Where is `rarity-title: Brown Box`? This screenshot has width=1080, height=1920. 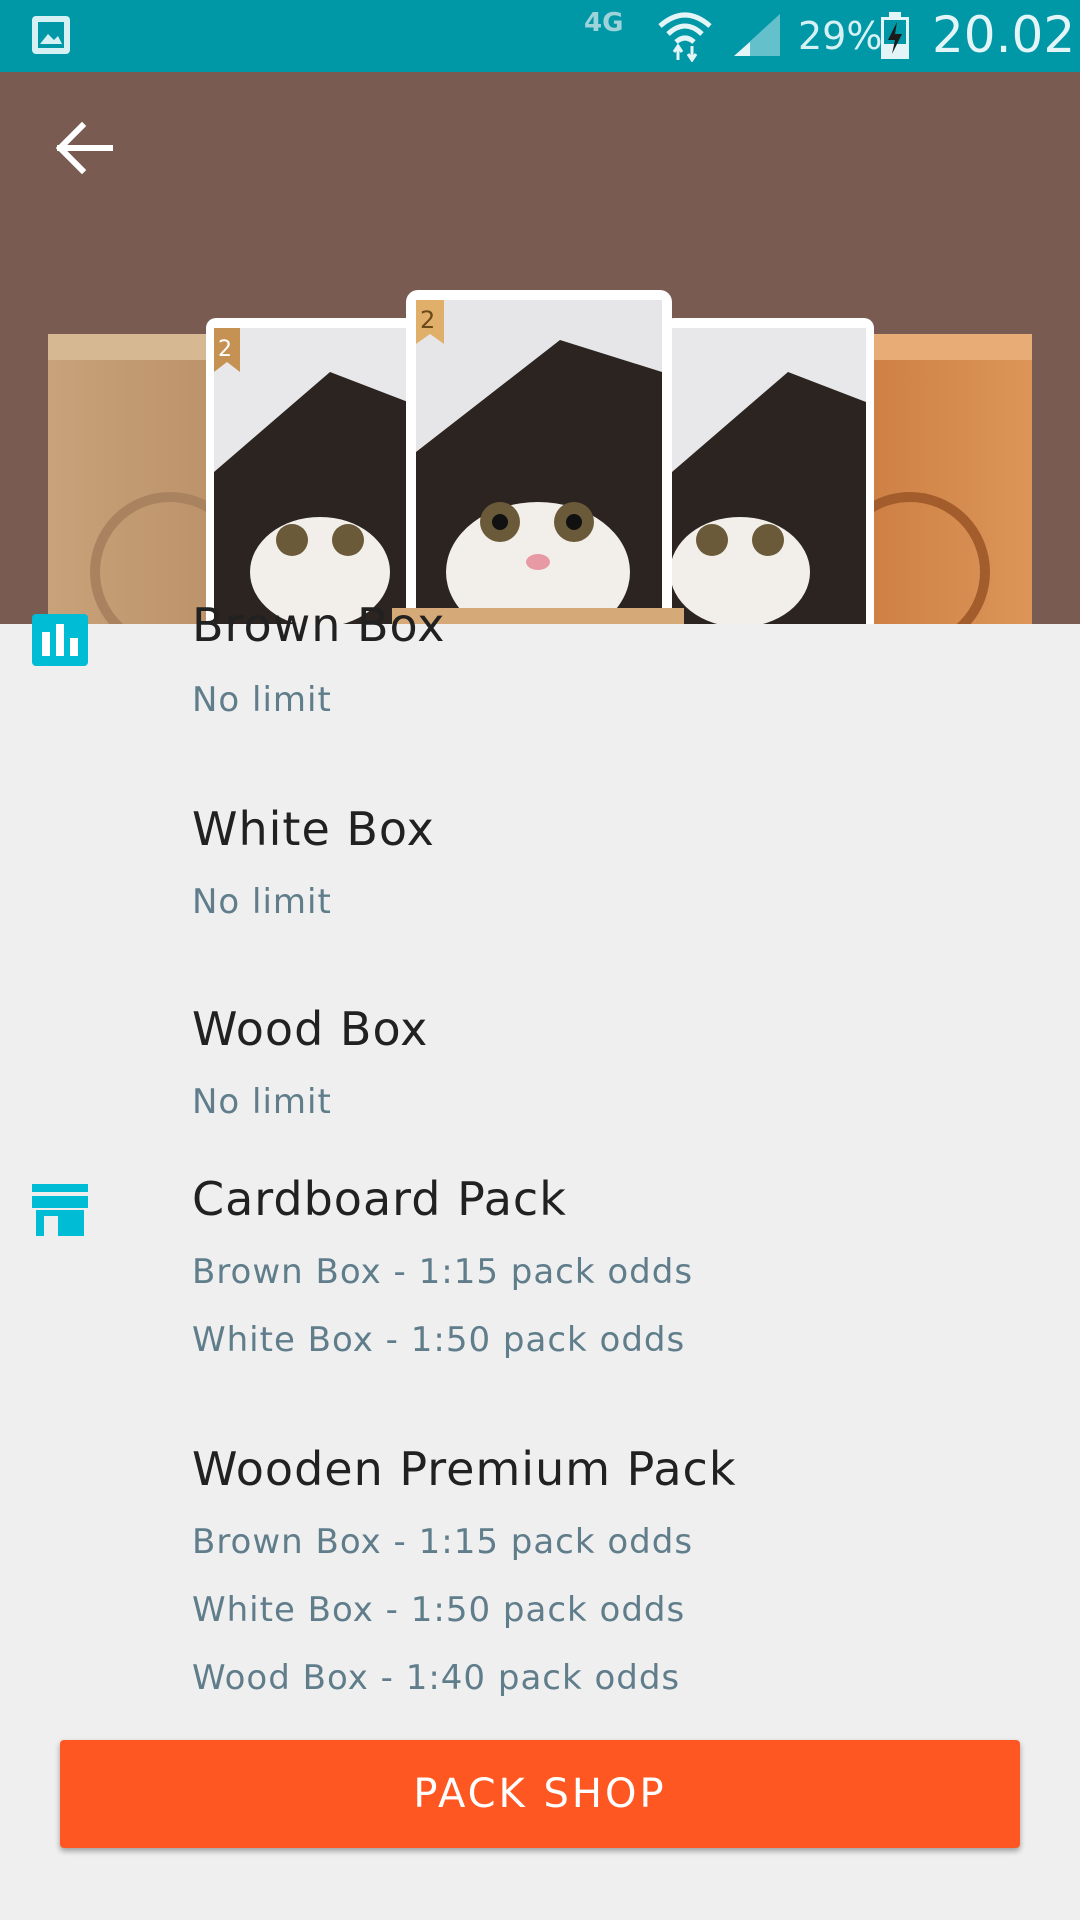 rarity-title: Brown Box is located at coordinates (319, 625).